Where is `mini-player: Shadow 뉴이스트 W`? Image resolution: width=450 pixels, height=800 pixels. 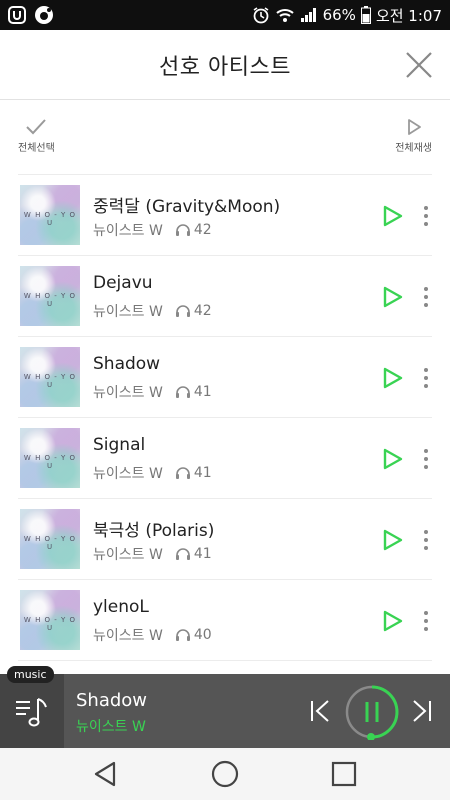
mini-player: Shadow 뉴이스트 W is located at coordinates (225, 711).